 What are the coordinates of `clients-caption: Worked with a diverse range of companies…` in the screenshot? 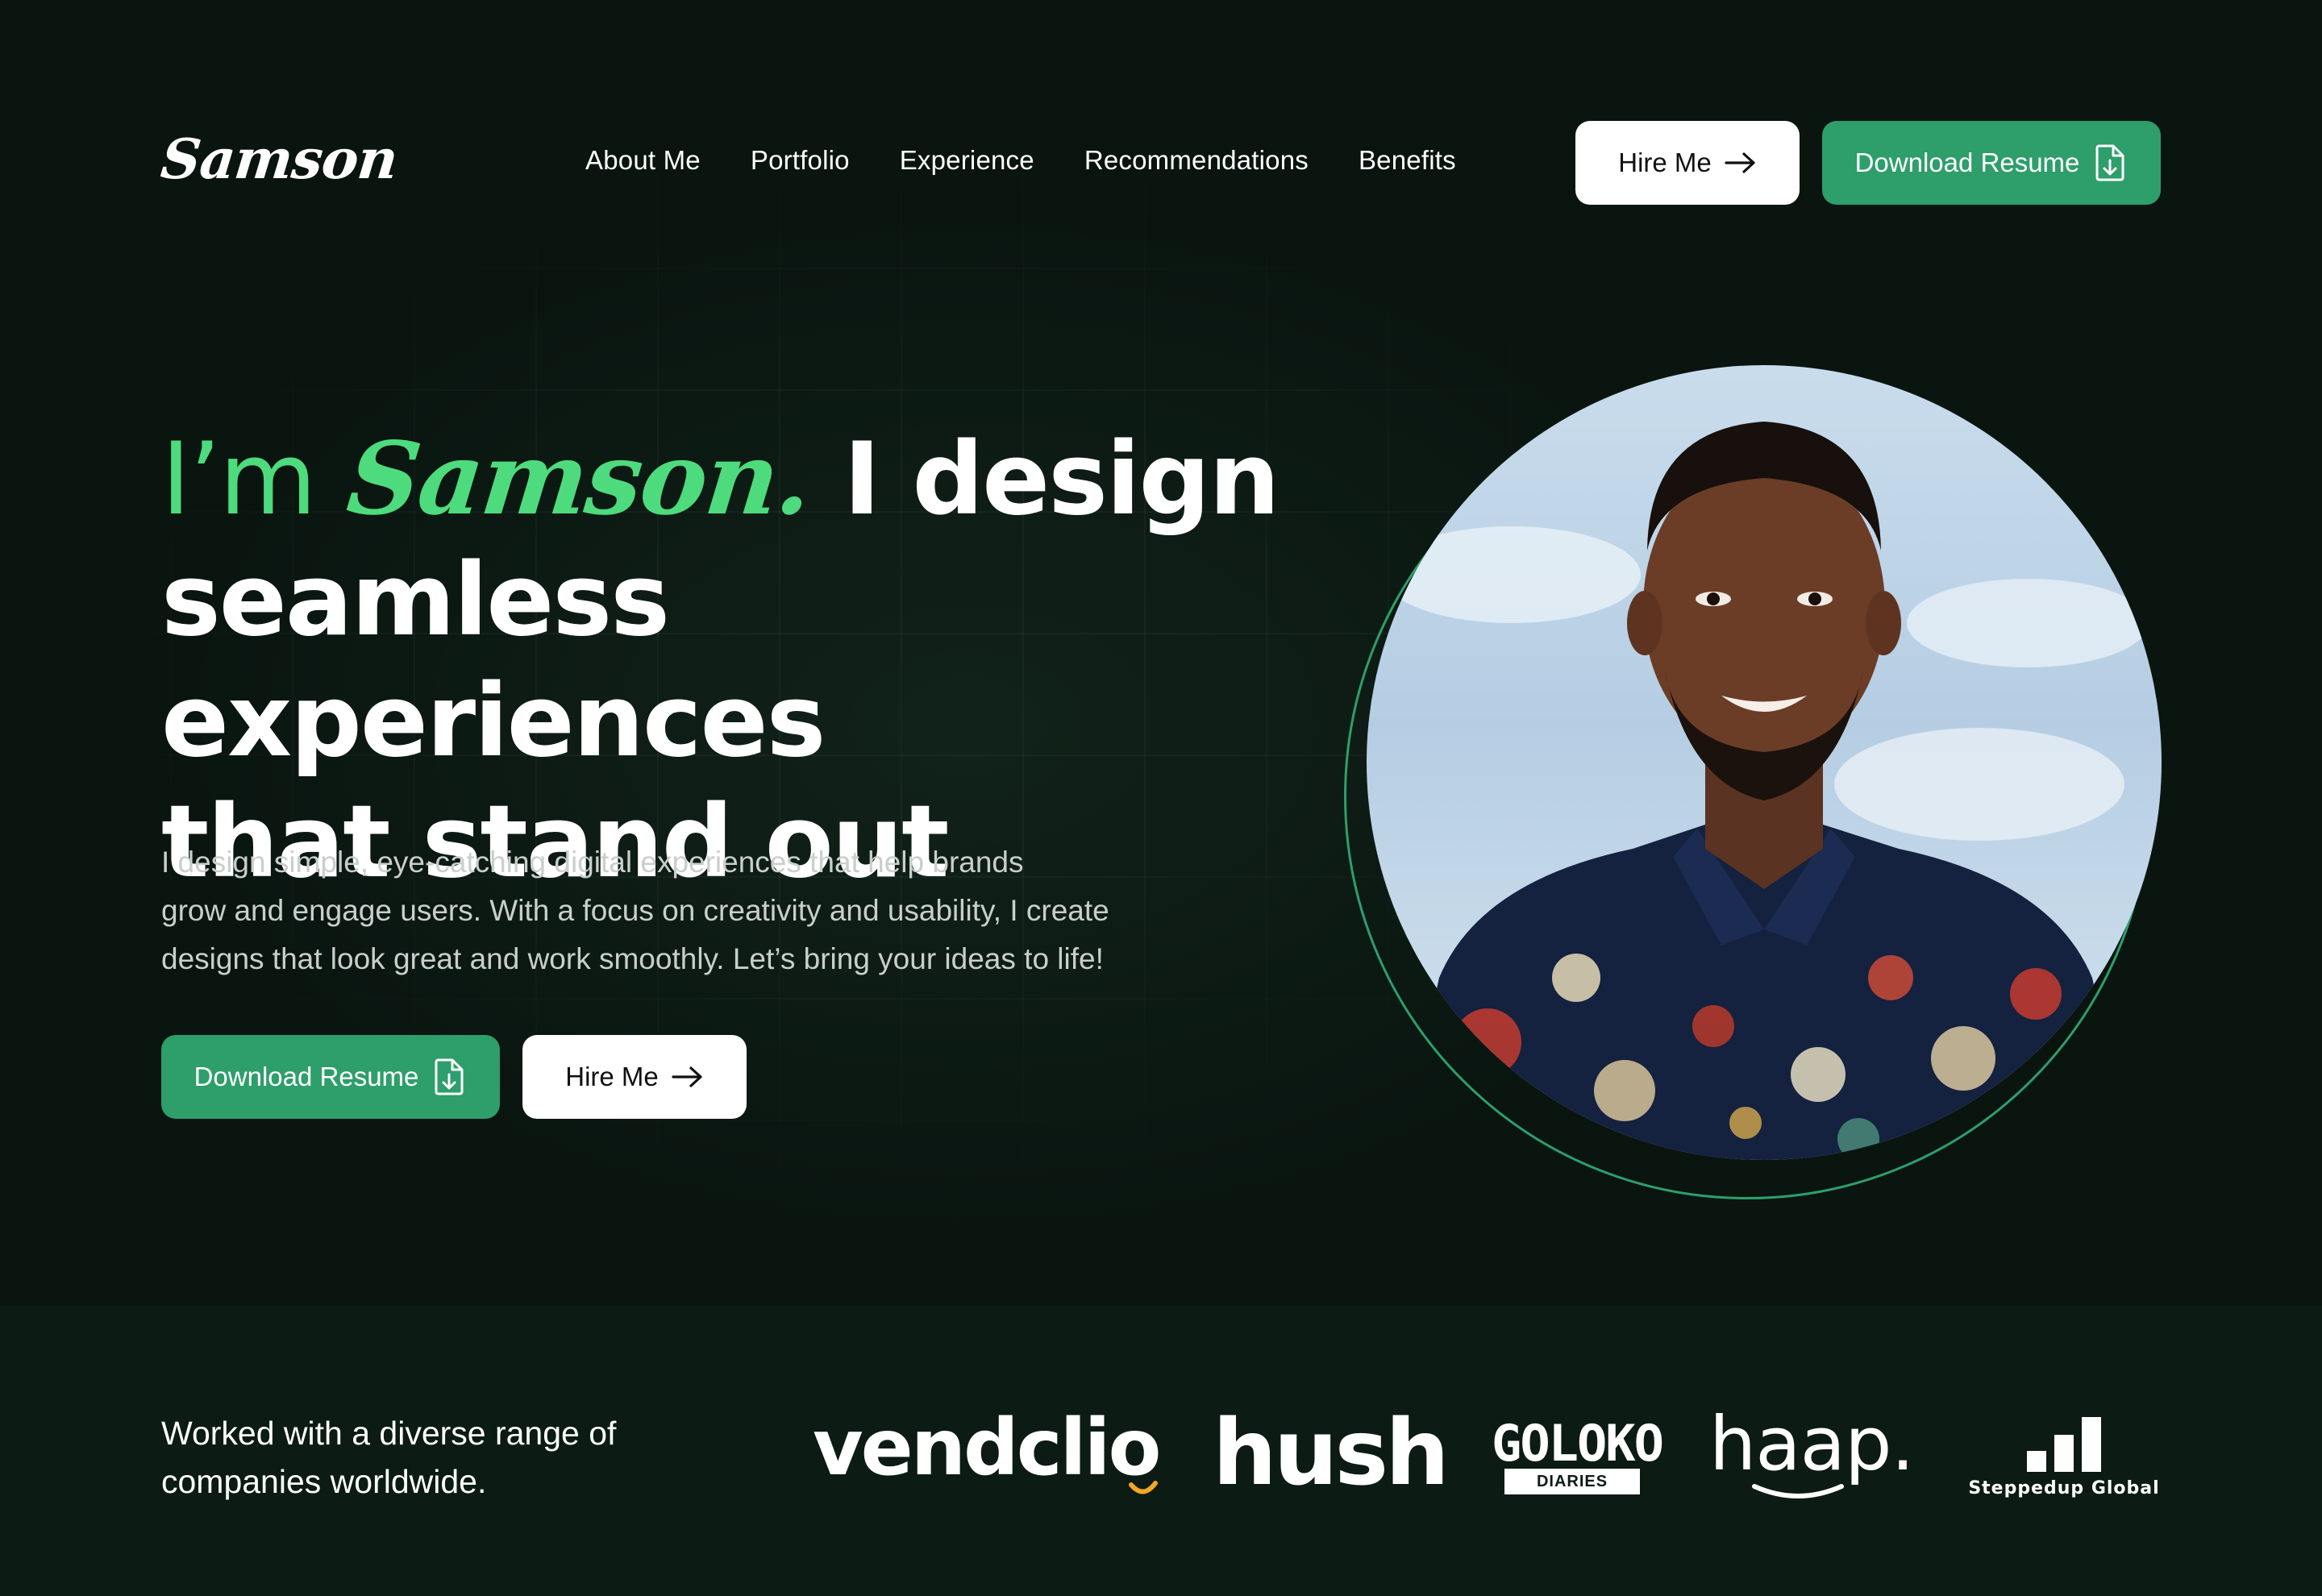 It's located at (443, 1457).